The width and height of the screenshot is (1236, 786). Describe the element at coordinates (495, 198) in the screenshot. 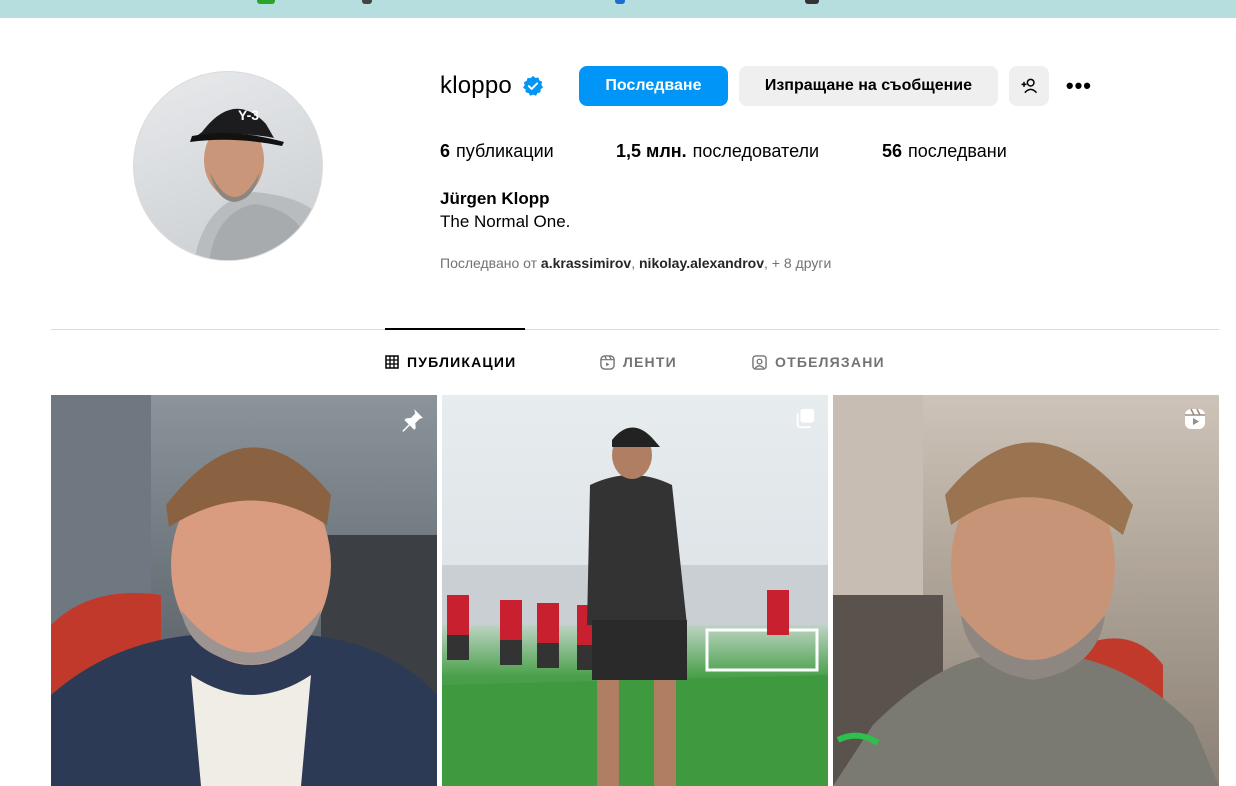

I see `full-name: Jürgen Klopp` at that location.